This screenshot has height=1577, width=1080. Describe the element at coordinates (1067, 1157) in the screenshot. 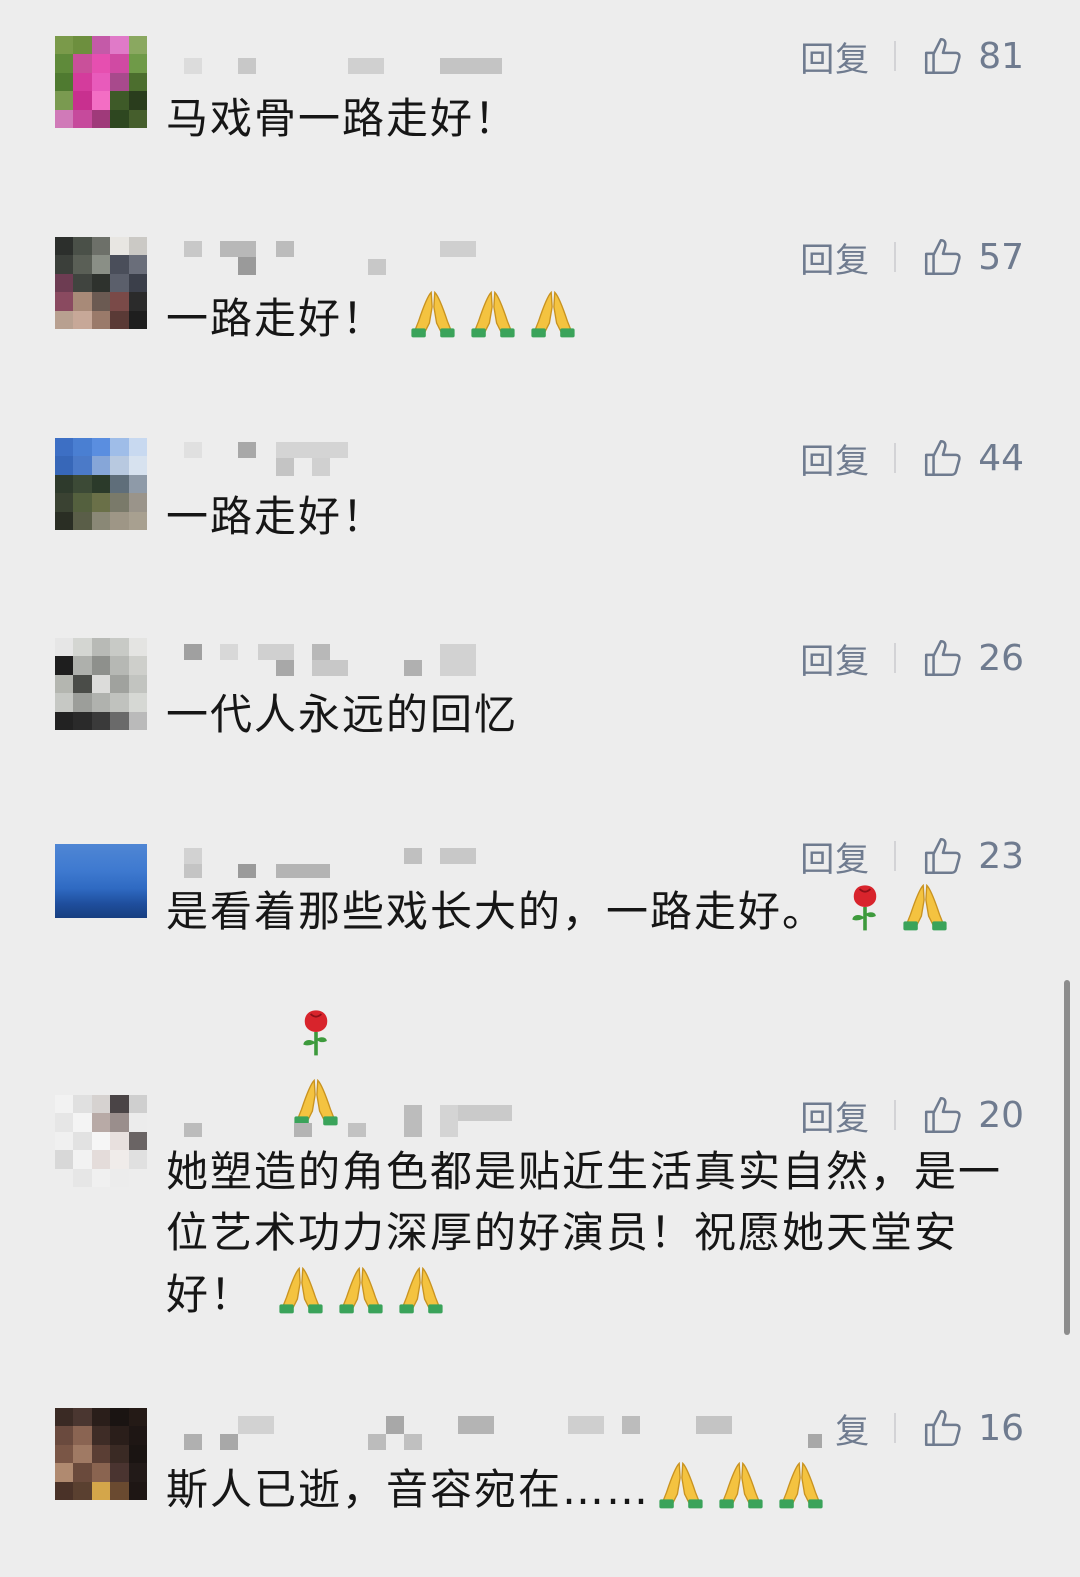

I see `scrollbar` at that location.